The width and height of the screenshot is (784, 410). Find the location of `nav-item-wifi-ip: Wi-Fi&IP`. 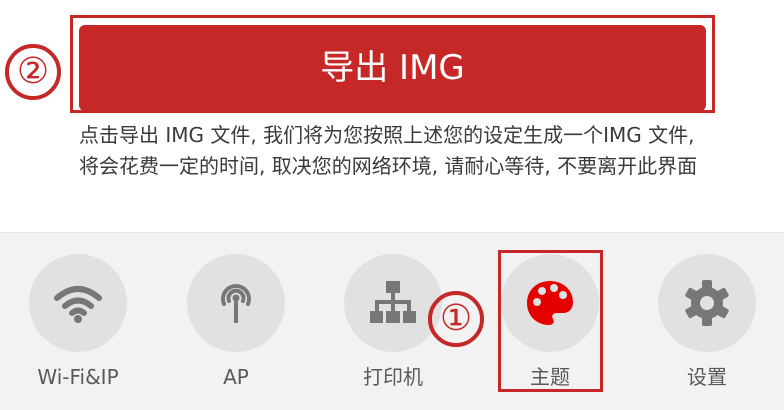

nav-item-wifi-ip: Wi-Fi&IP is located at coordinates (78, 321).